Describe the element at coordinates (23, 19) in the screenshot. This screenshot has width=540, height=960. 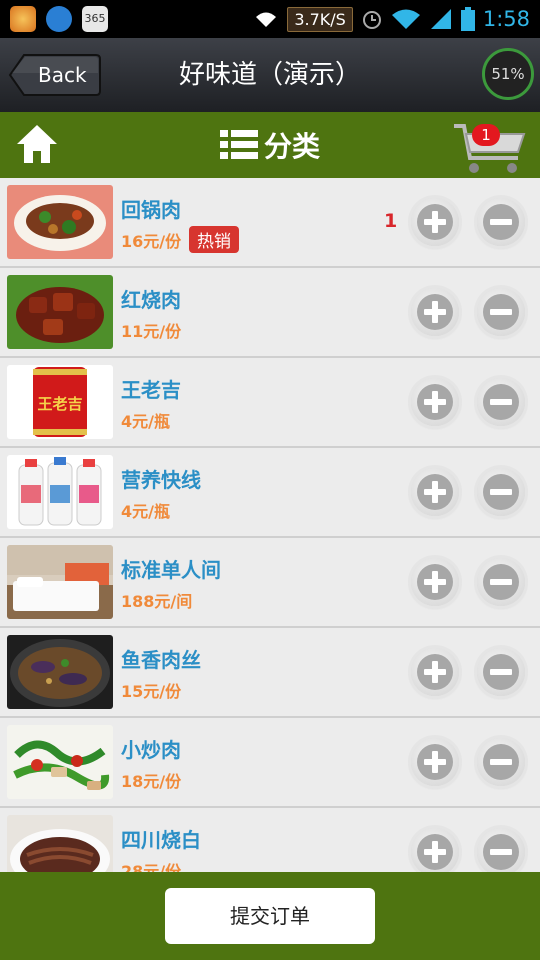
I see `app-notification-icon` at that location.